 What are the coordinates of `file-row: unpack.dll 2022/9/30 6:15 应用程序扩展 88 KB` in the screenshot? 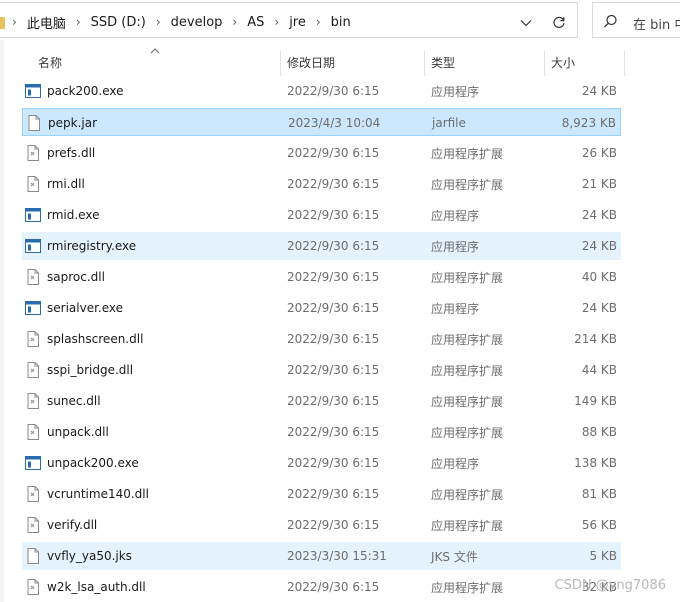 It's located at (321, 432).